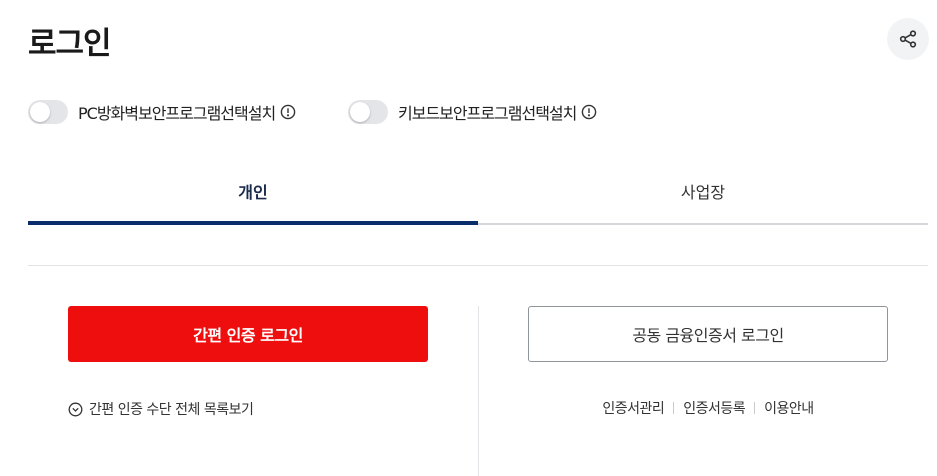 This screenshot has width=937, height=476. I want to click on toggle-firewall-row: PC방화벽보안프로그램선택설치, so click(162, 112).